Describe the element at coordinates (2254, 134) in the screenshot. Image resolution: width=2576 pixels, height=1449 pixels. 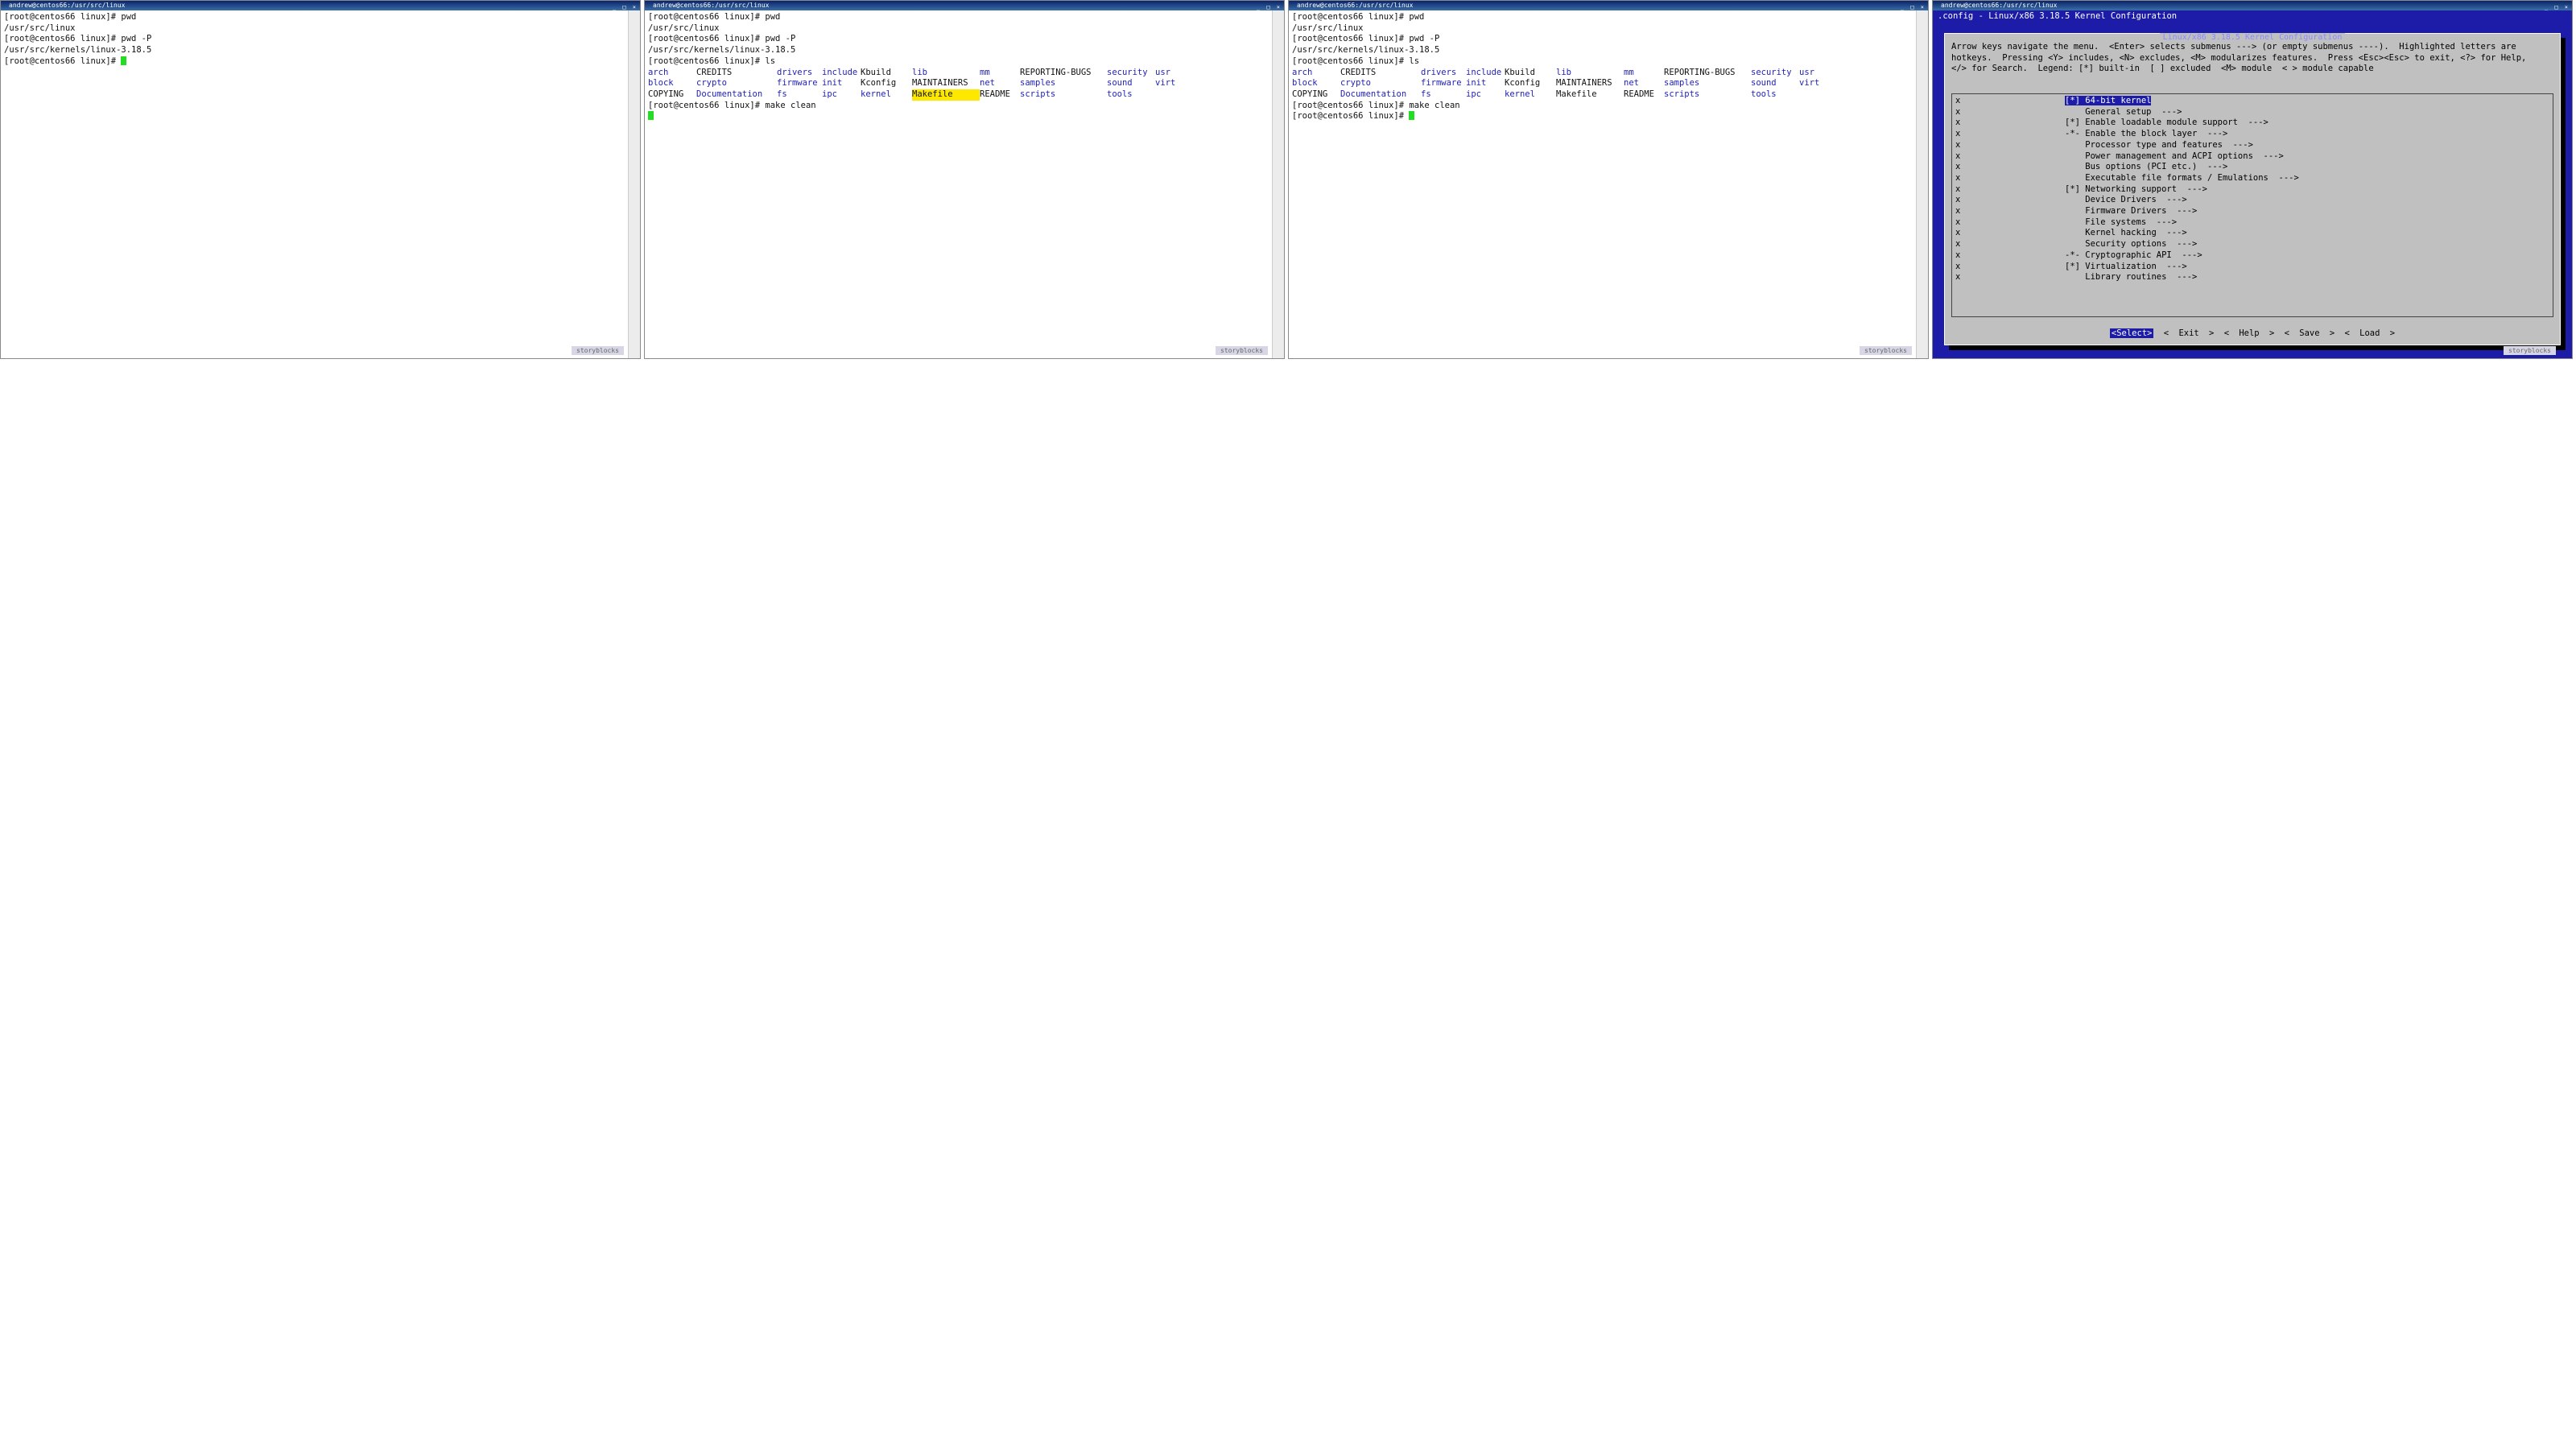
I see `menu-item: x -*- Enable the block layer --->` at that location.